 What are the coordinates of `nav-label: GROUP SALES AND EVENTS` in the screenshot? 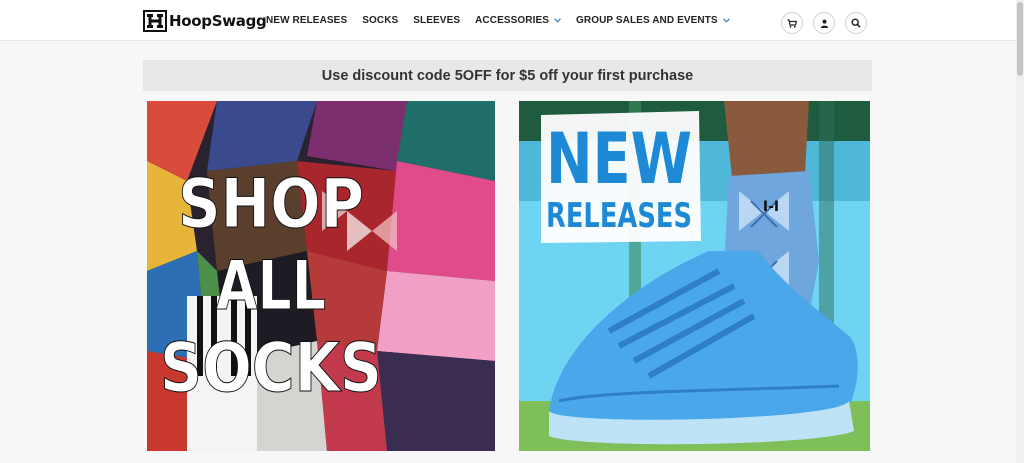 It's located at (647, 20).